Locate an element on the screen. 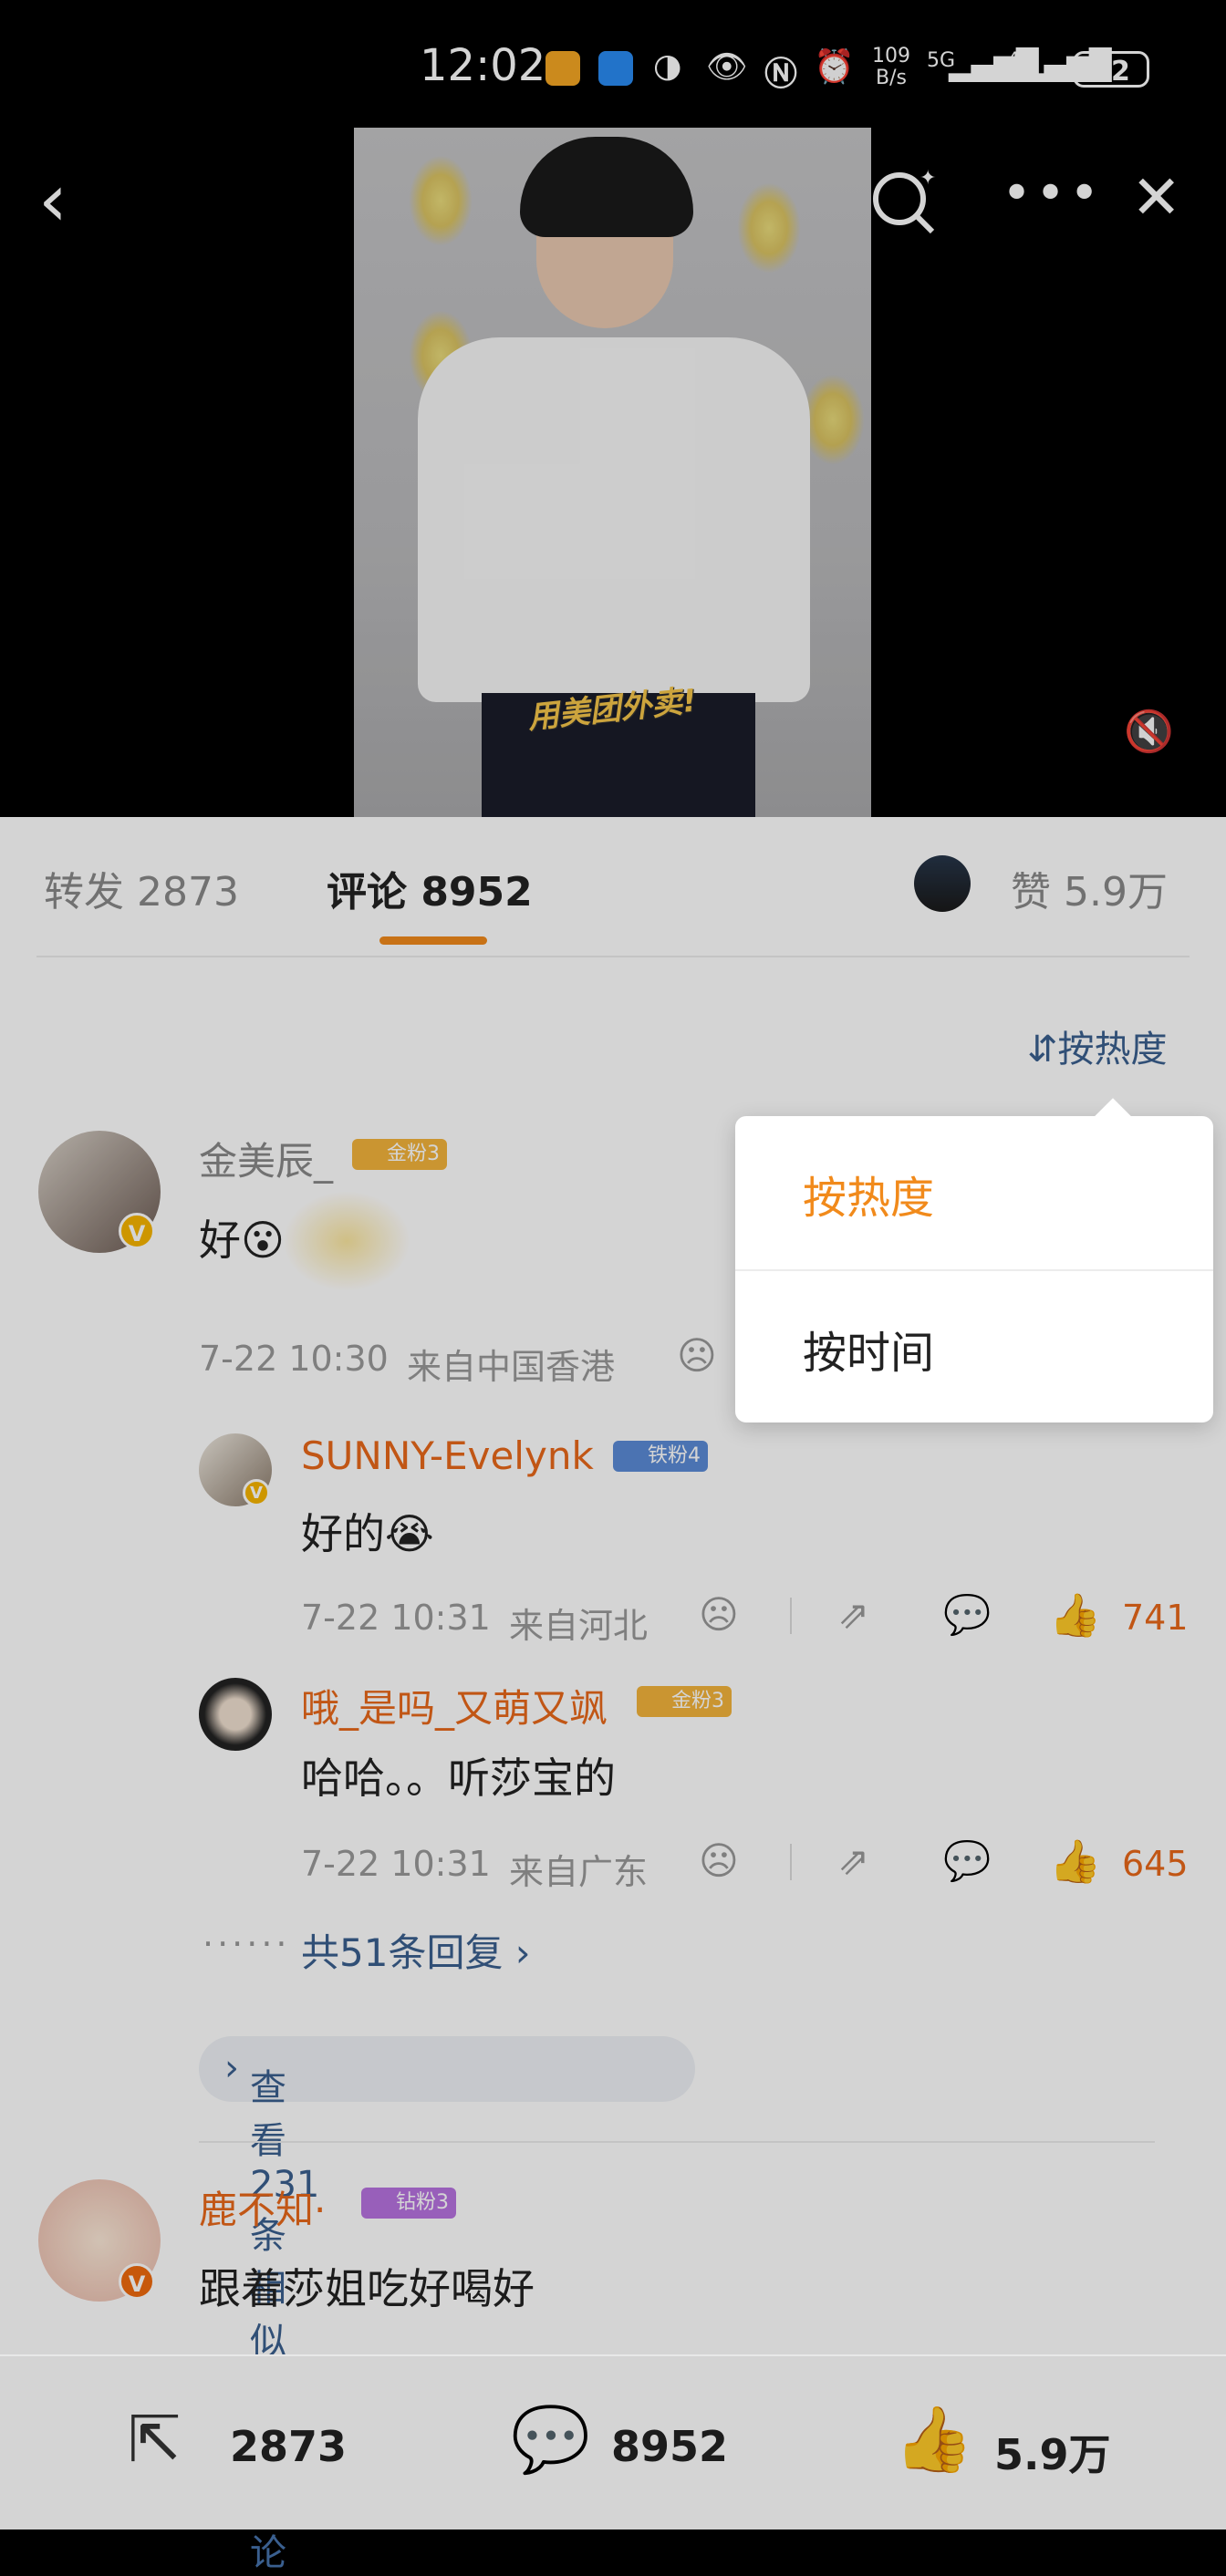  comment-icon: 💬 is located at coordinates (550, 2440).